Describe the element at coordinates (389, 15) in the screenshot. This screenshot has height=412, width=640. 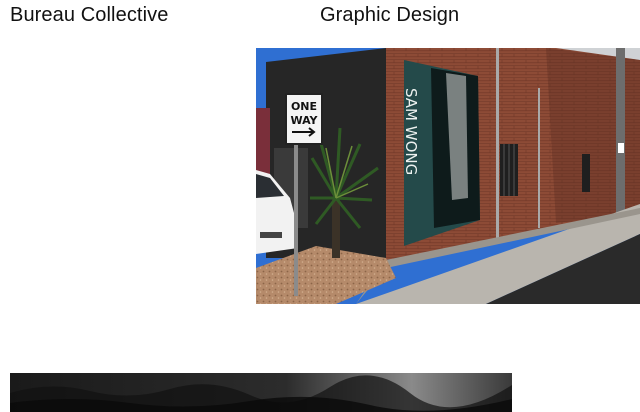
I see `category-graphic-design-link: Graphic Design` at that location.